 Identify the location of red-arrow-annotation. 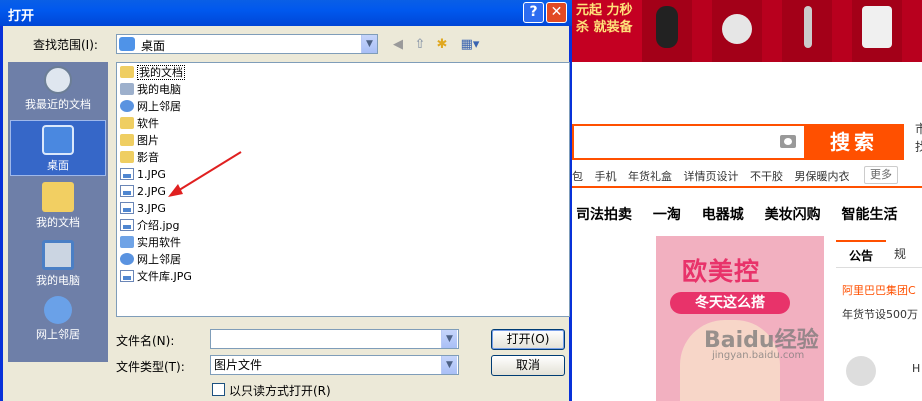
(205, 174).